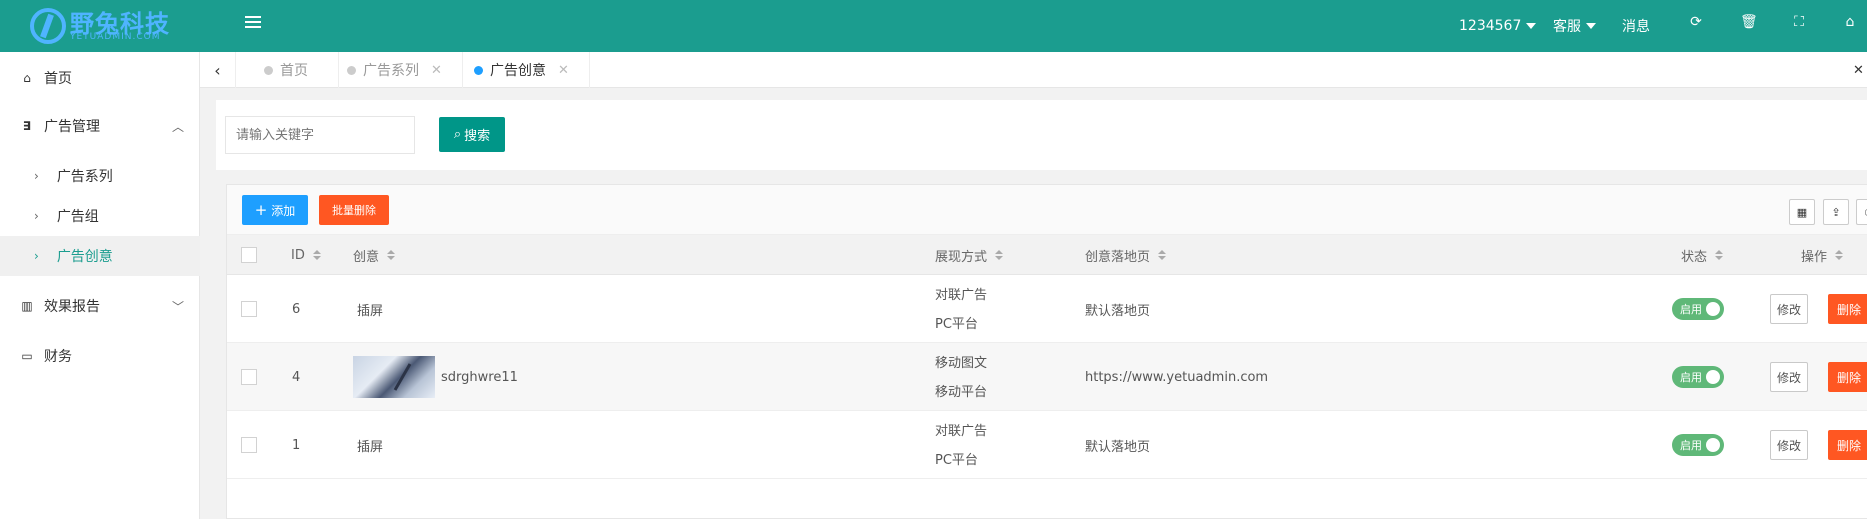 This screenshot has width=1867, height=519. I want to click on sidebar-item-label: 首页, so click(58, 79).